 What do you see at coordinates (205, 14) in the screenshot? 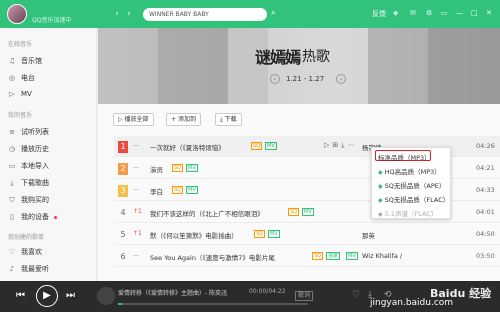
I see `search-input: WINNER BABY BABY` at bounding box center [205, 14].